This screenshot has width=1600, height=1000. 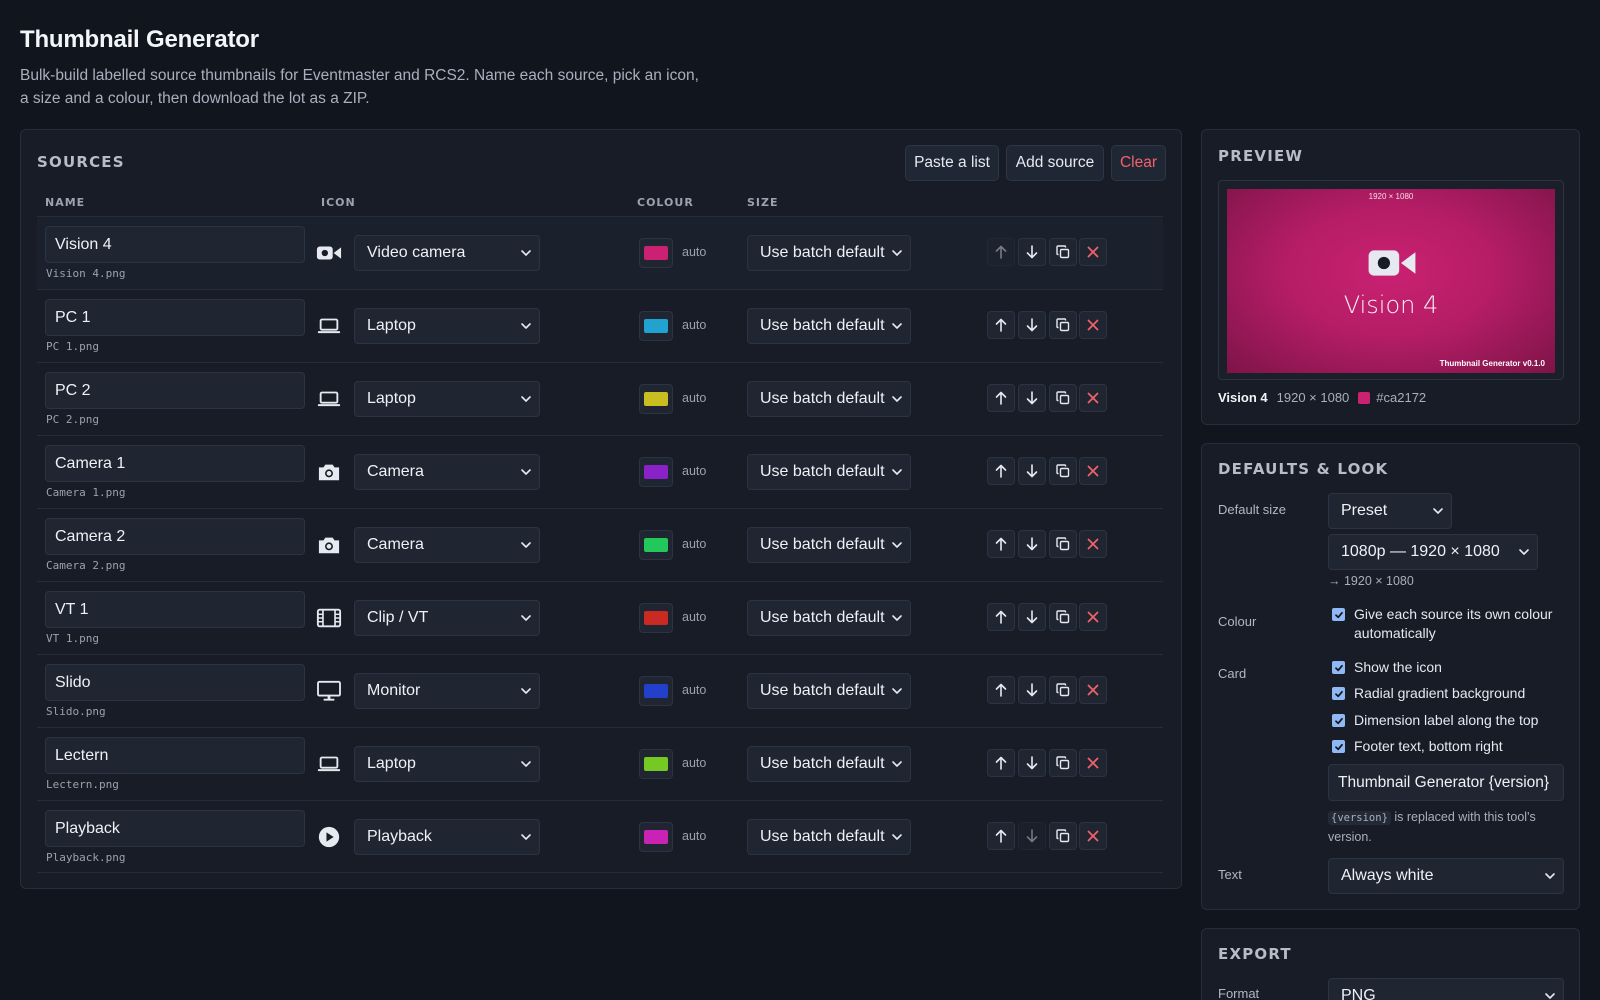 I want to click on clear-button: Clear, so click(x=1138, y=163).